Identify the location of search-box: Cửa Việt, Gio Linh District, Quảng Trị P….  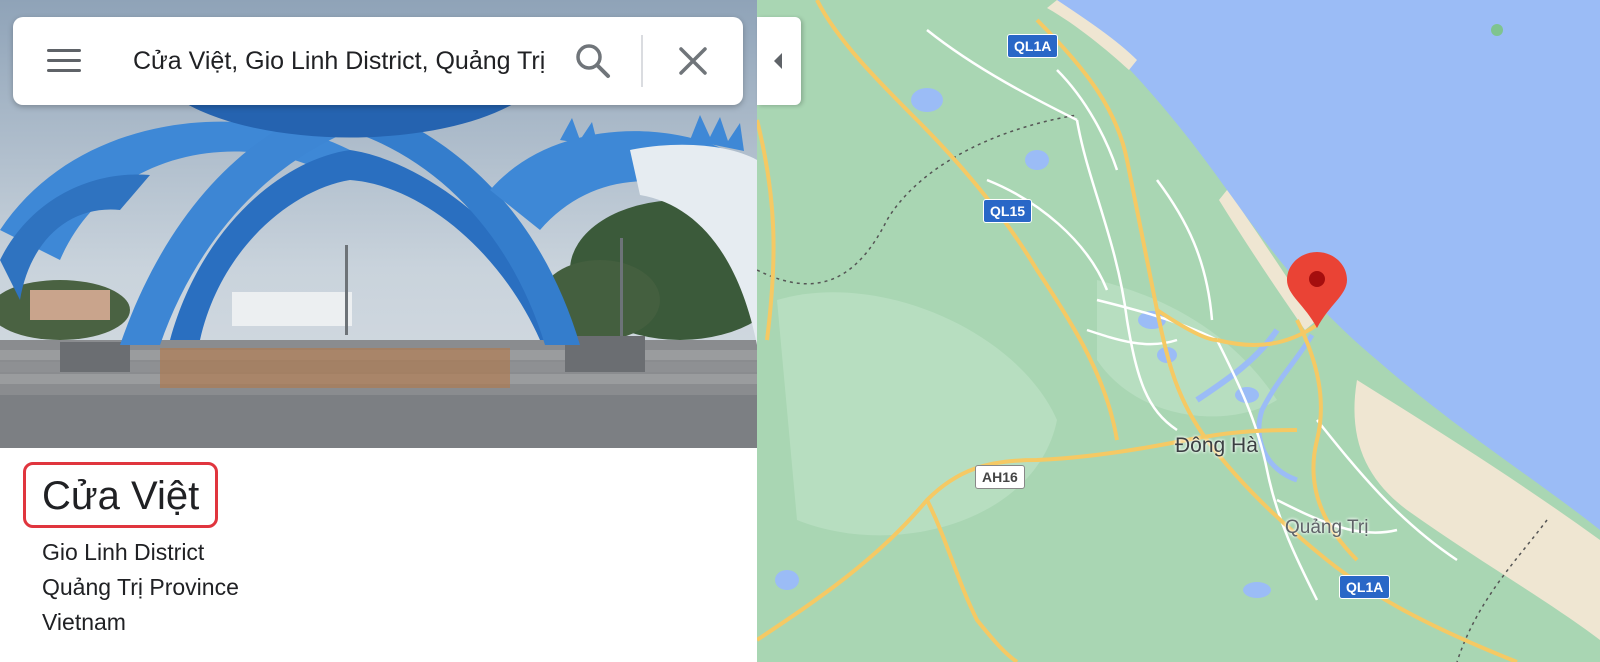
(378, 61).